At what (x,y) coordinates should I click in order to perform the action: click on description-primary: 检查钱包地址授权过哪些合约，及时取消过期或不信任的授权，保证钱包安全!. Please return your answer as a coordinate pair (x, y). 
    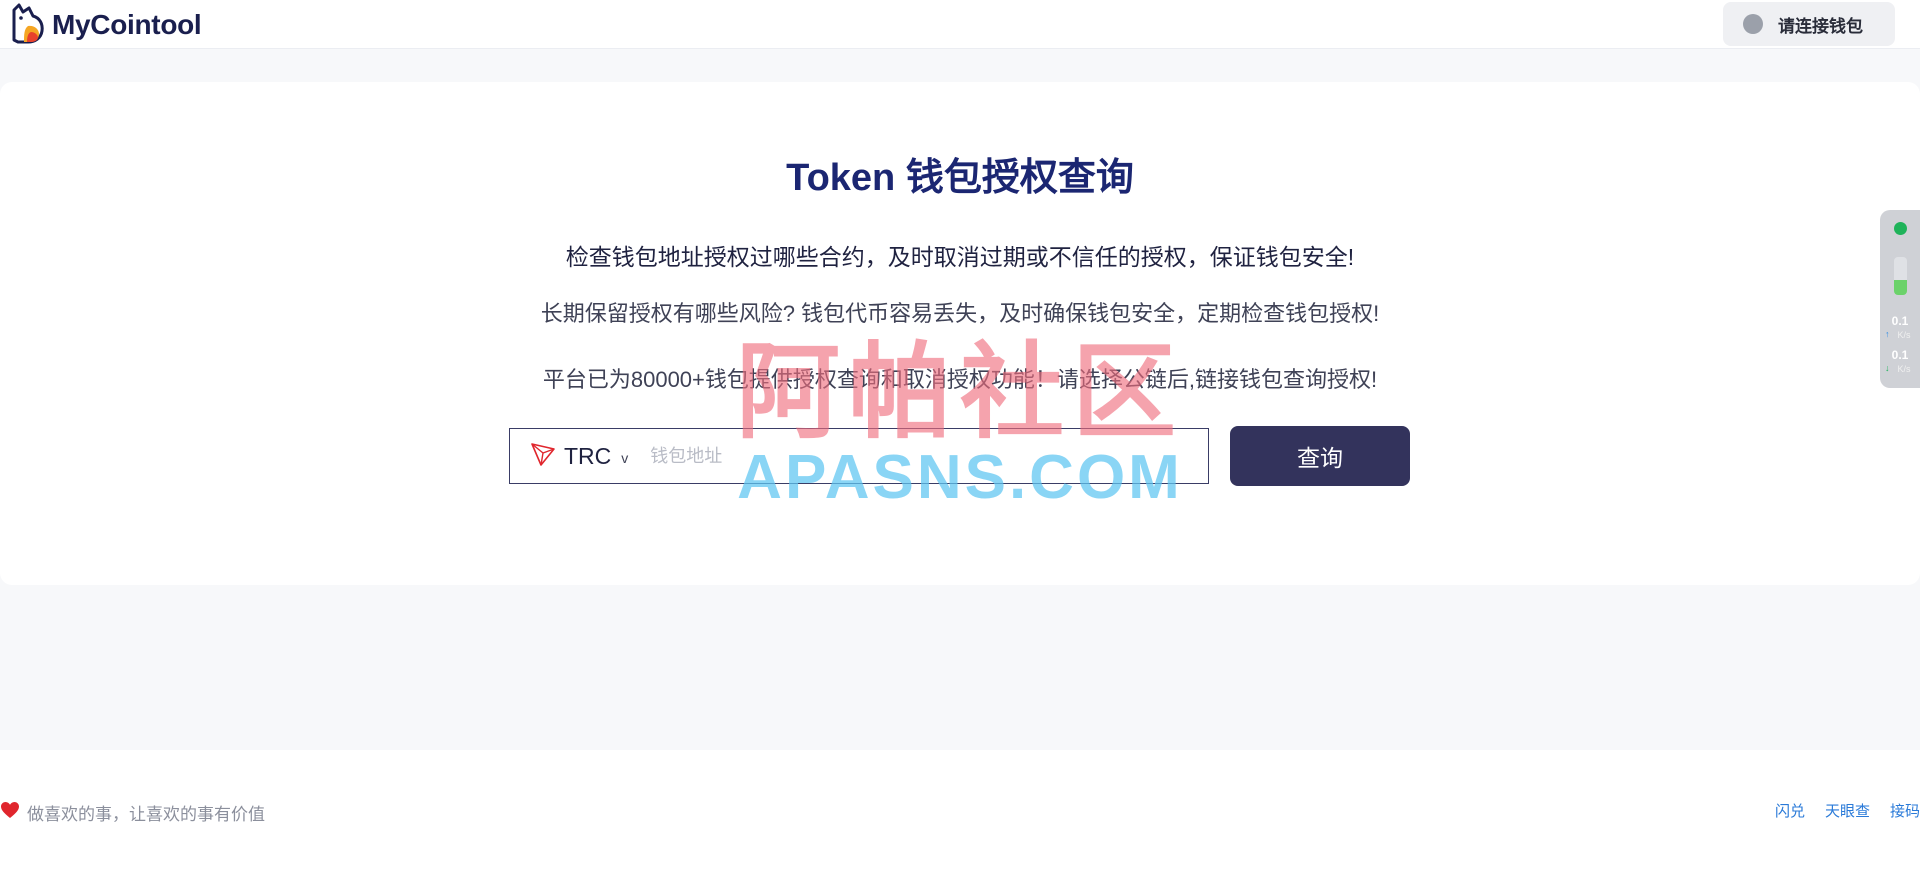
    Looking at the image, I should click on (960, 257).